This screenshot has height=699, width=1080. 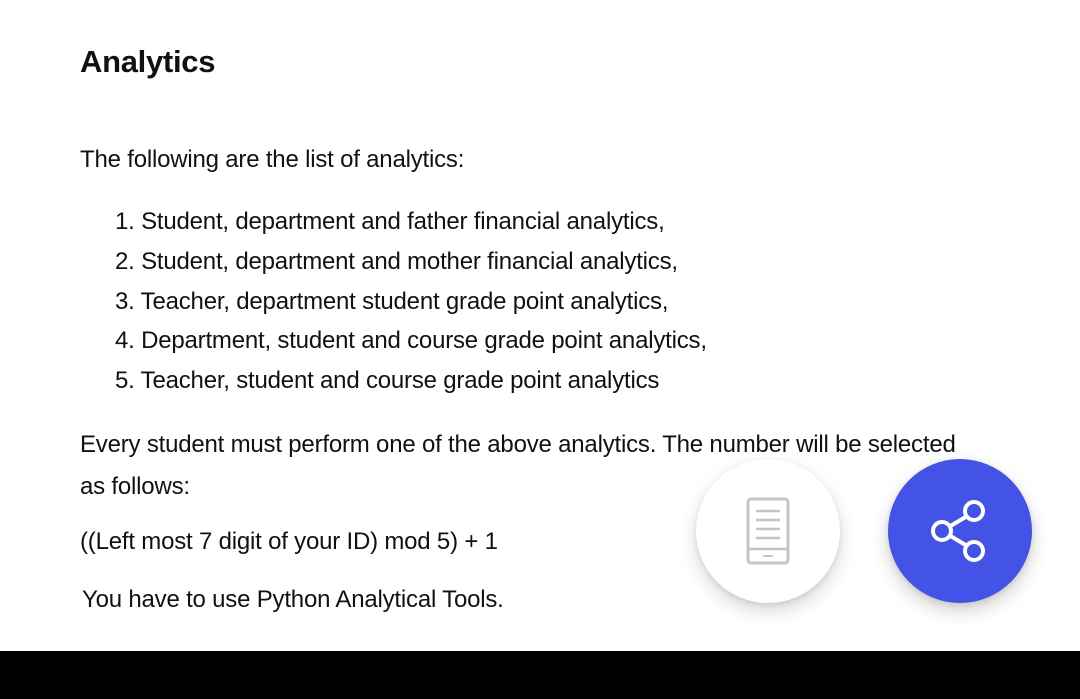 I want to click on reader-mode-button, so click(x=768, y=531).